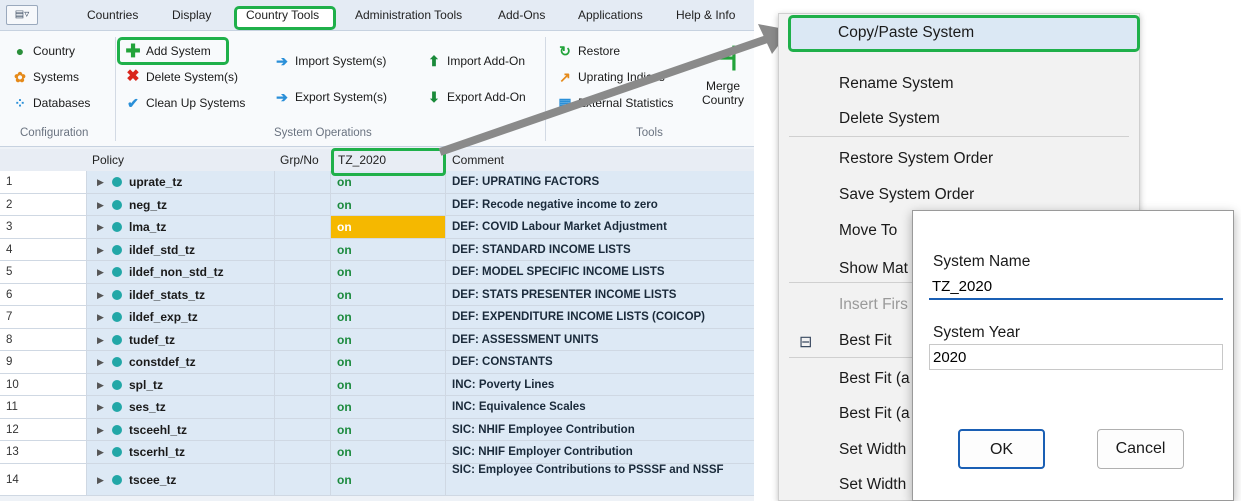  Describe the element at coordinates (600, 407) in the screenshot. I see `comment-cell: INC: Equivalence Scales` at that location.